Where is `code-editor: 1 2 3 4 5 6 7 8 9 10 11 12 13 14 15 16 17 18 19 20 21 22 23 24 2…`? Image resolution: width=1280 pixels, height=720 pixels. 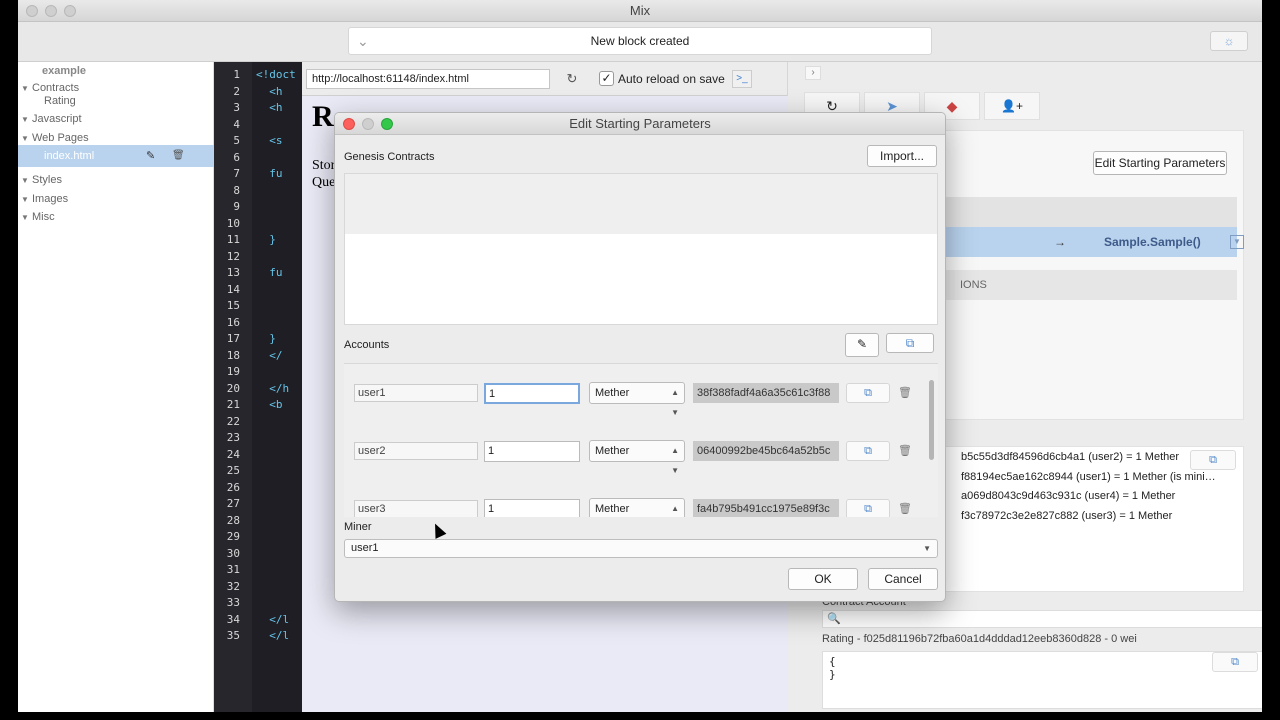
code-editor: 1 2 3 4 5 6 7 8 9 10 11 12 13 14 15 16 17 18 19 20 21 22 23 24 2… is located at coordinates (258, 387).